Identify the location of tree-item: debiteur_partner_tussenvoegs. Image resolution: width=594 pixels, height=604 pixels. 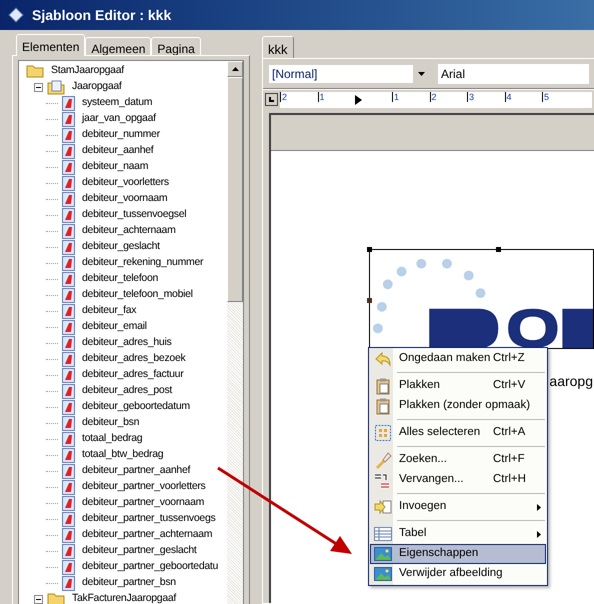
(149, 519).